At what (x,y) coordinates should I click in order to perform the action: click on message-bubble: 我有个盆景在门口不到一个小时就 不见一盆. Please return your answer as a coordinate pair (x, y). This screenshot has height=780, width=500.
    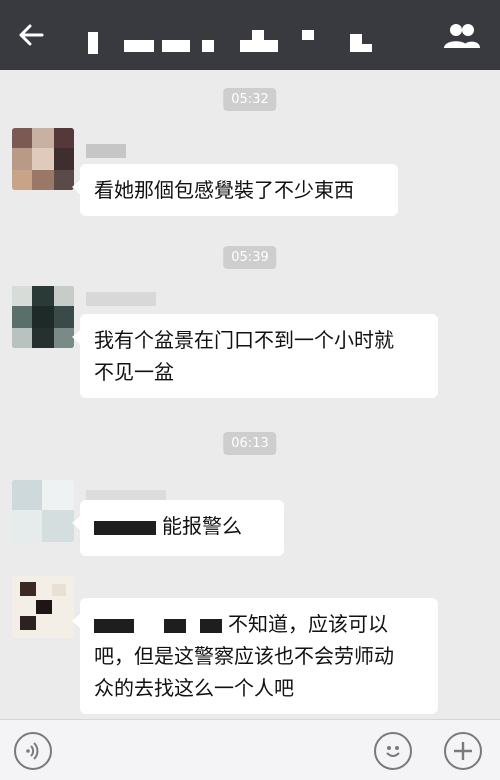
    Looking at the image, I should click on (255, 356).